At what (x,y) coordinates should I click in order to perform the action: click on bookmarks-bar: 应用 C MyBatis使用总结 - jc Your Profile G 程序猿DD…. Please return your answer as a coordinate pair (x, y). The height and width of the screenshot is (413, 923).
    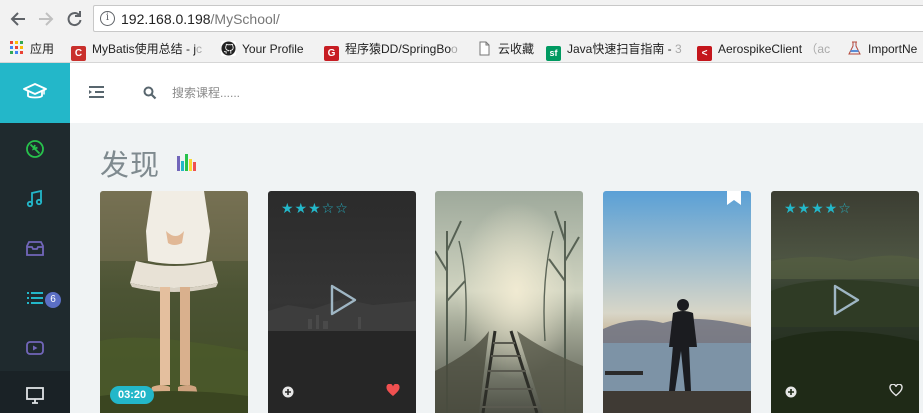
    Looking at the image, I should click on (461, 49).